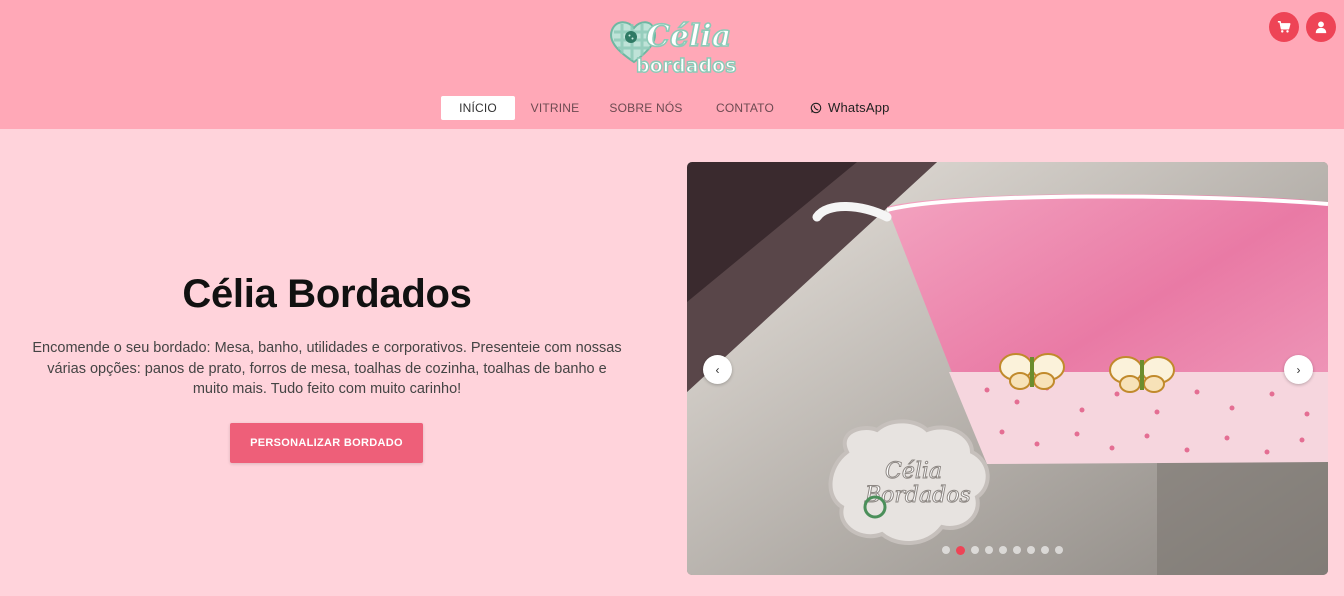 Image resolution: width=1344 pixels, height=596 pixels. What do you see at coordinates (326, 443) in the screenshot?
I see `personalize-embroidery-button: Personalizar Bordado` at bounding box center [326, 443].